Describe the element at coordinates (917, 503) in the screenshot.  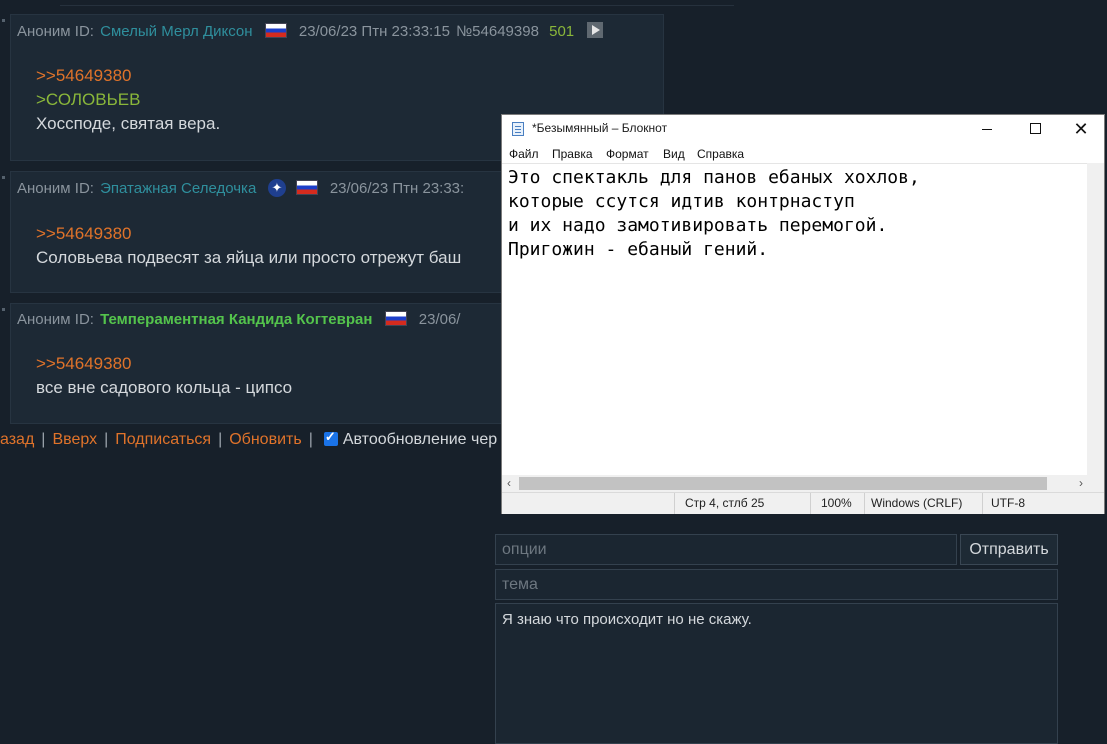
I see `line-endings: Windows (CRLF)` at that location.